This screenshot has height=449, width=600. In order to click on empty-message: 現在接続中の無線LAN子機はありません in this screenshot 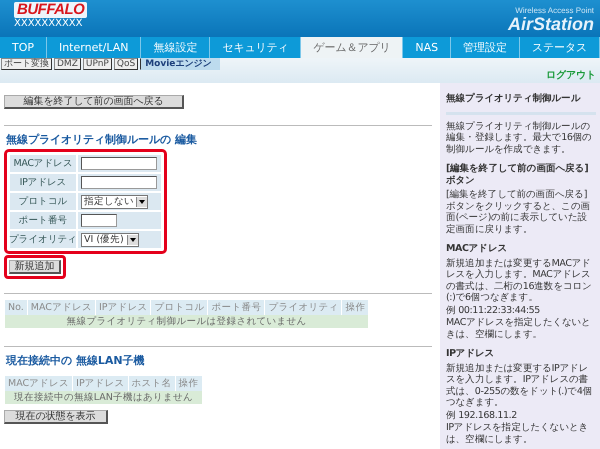, I will do `click(103, 397)`.